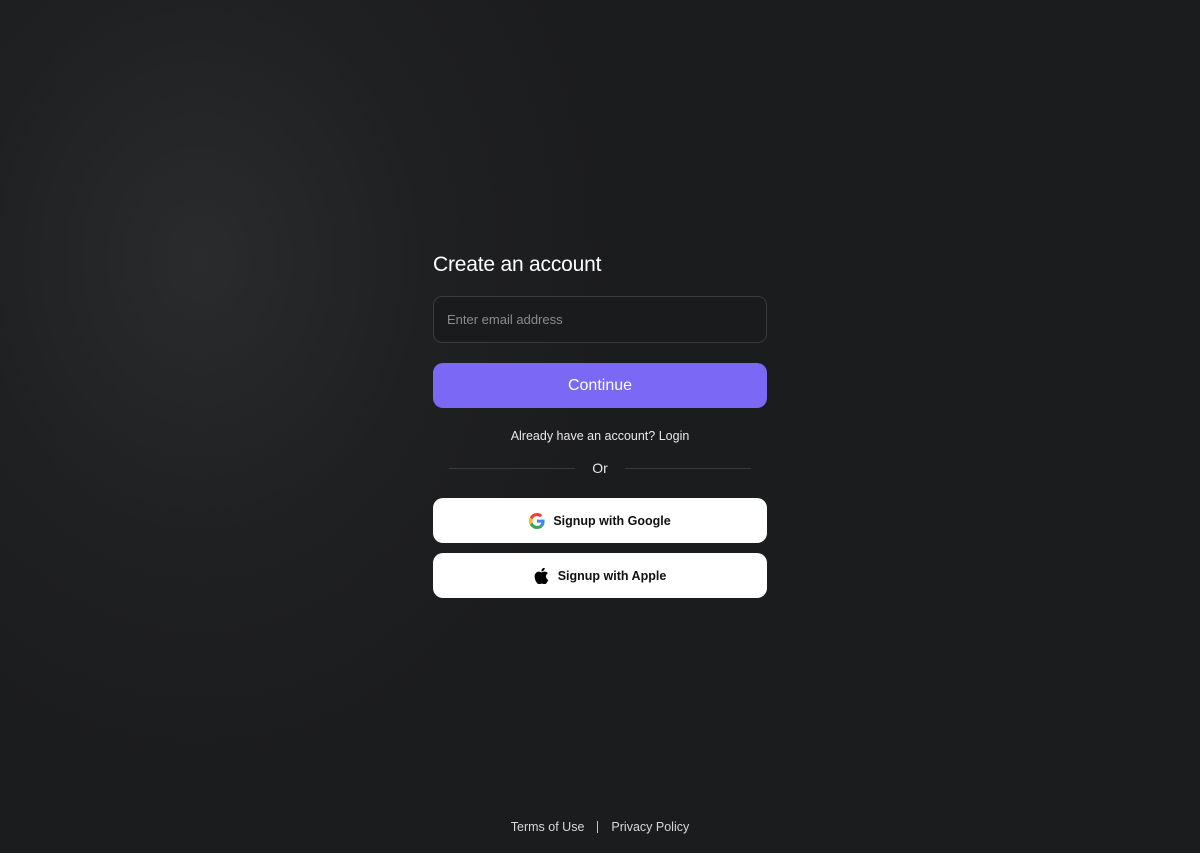  Describe the element at coordinates (674, 436) in the screenshot. I see `login-link: Login` at that location.